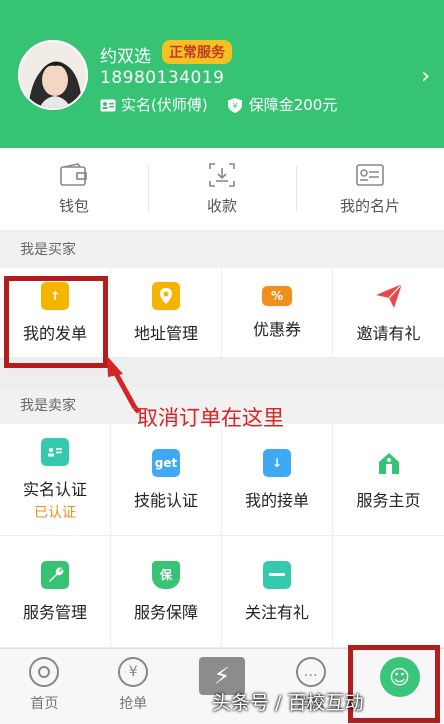 The width and height of the screenshot is (444, 724). I want to click on verified-status: 已认证, so click(55, 512).